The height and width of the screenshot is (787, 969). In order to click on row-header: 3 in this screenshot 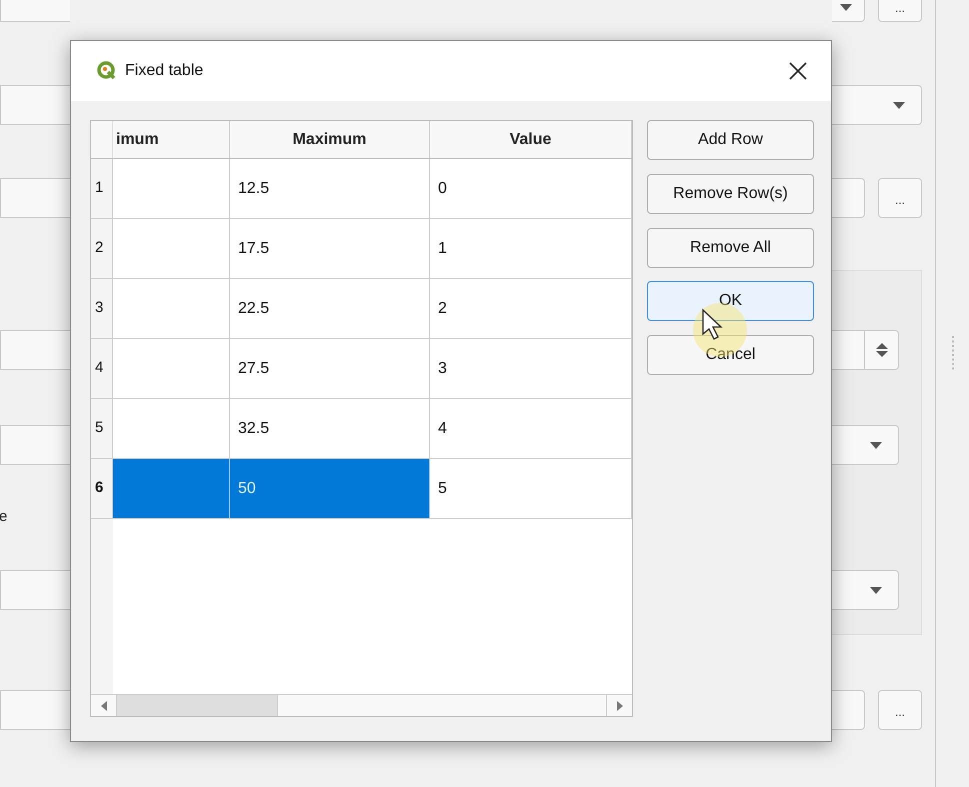, I will do `click(102, 308)`.